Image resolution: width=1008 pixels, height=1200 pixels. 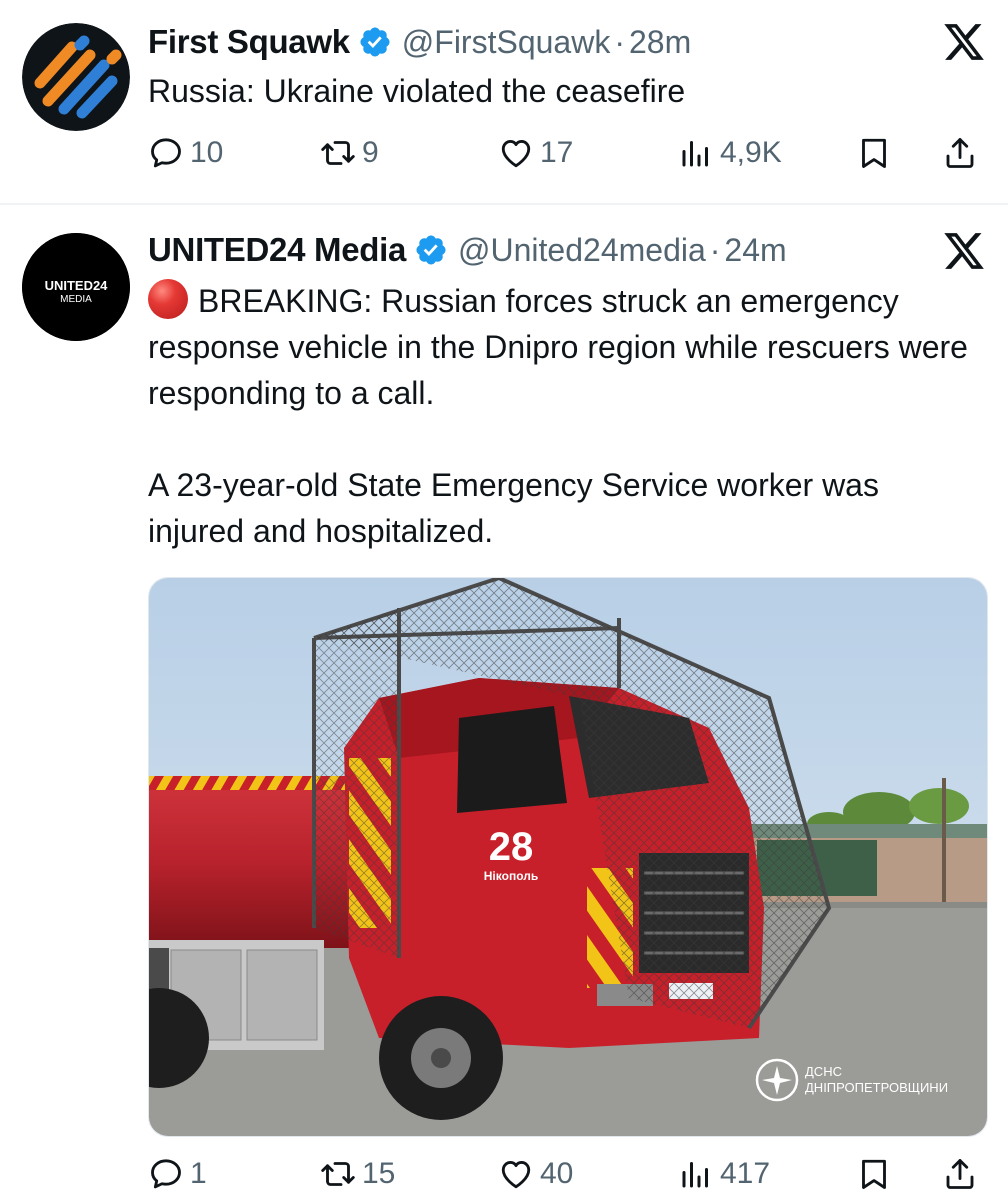 I want to click on reply-button: 1, so click(x=177, y=1174).